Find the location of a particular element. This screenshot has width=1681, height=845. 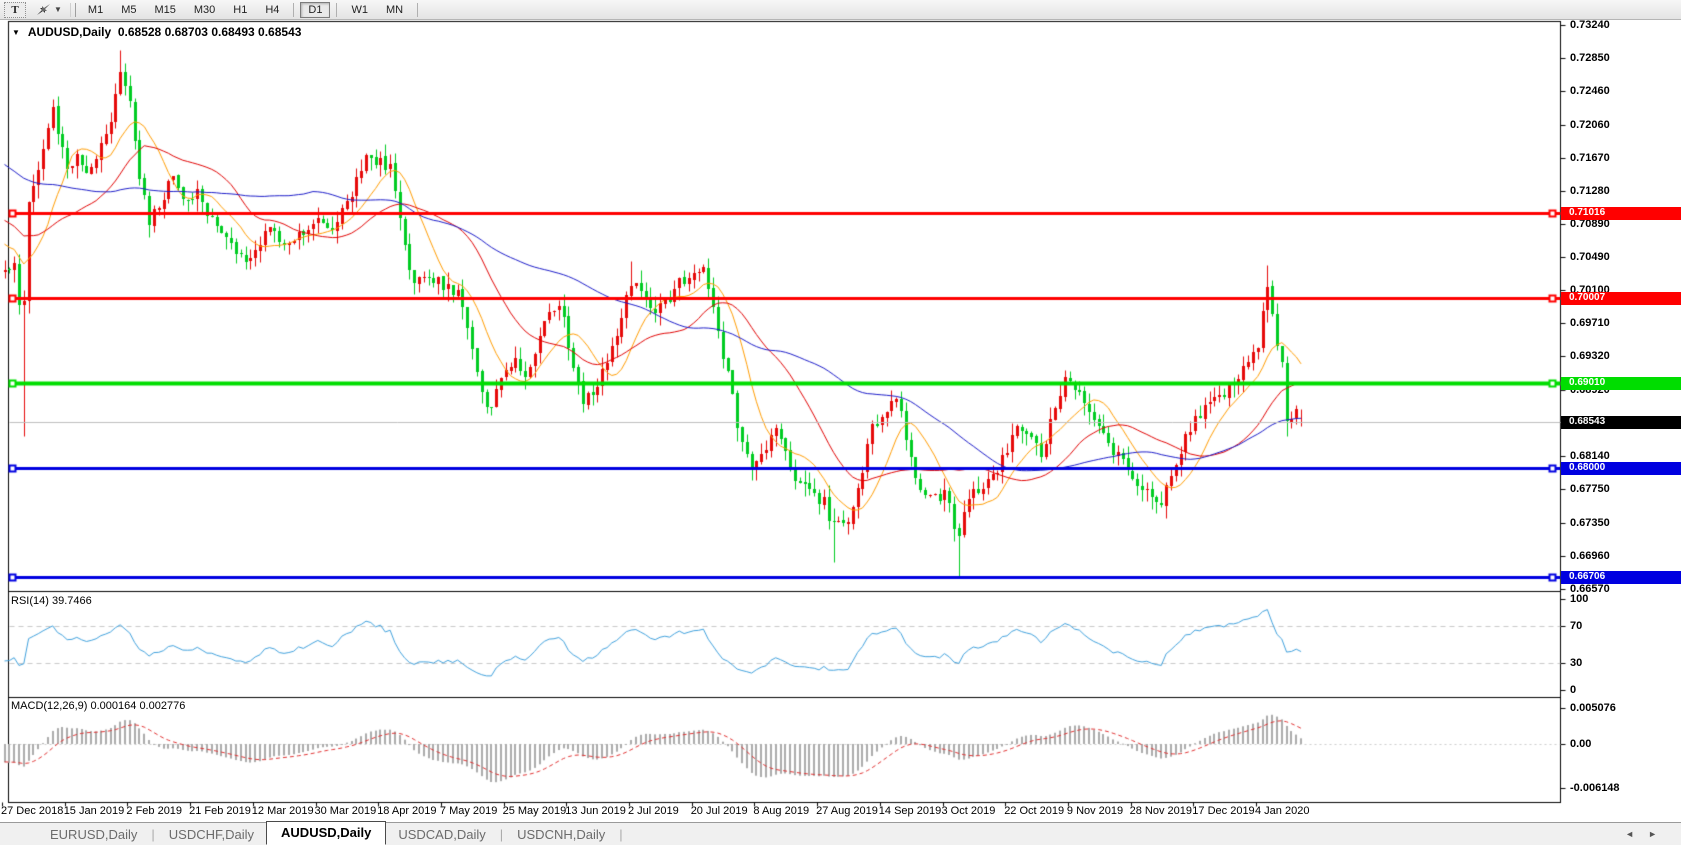

toolbar-grip is located at coordinates (72, 9).